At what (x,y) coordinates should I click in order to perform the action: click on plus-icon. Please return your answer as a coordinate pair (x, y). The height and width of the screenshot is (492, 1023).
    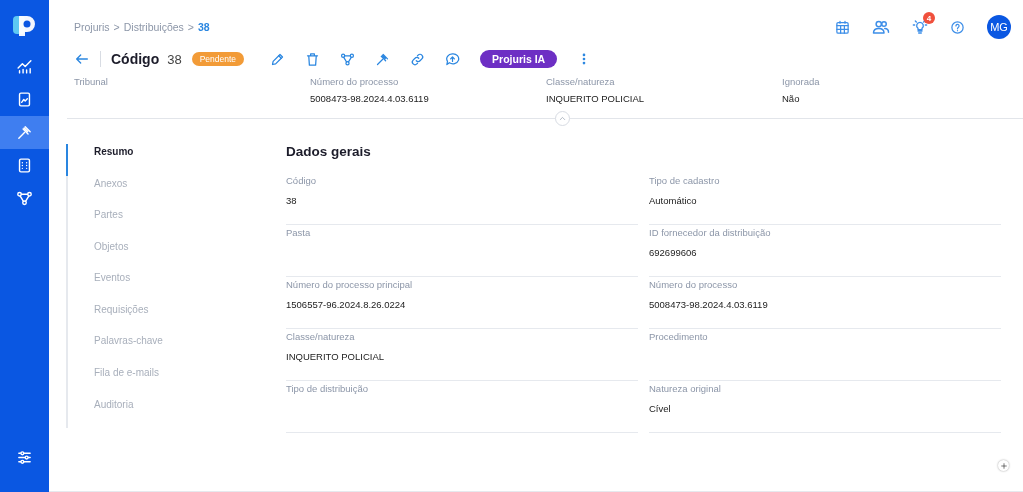
    Looking at the image, I should click on (1003, 465).